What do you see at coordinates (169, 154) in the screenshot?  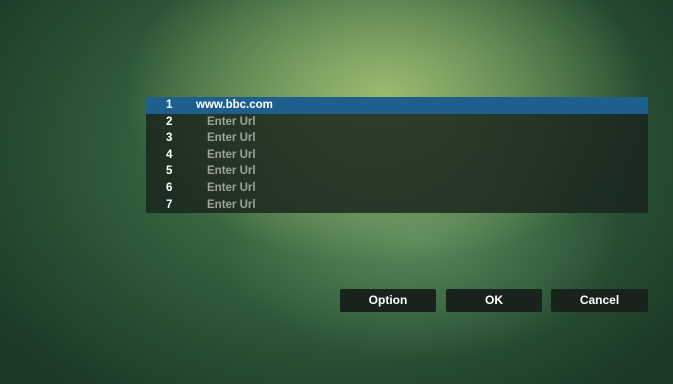 I see `url-item-number: 4` at bounding box center [169, 154].